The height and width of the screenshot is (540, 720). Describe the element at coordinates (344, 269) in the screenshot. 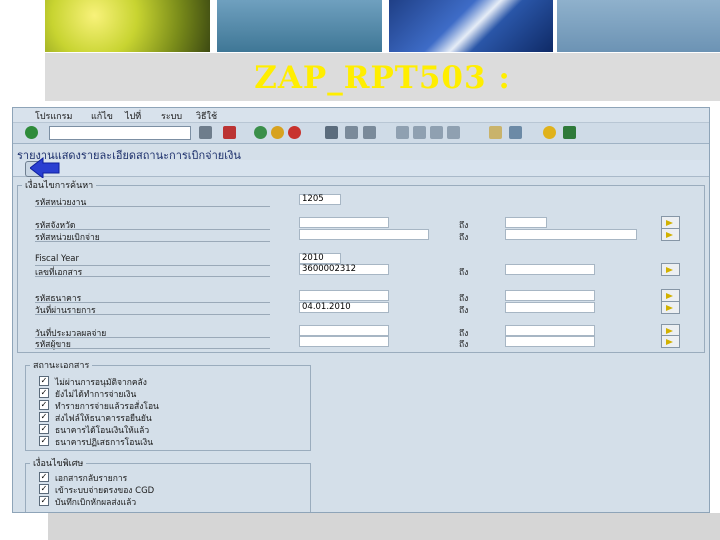

I see `field-from-input: 3600002312` at that location.